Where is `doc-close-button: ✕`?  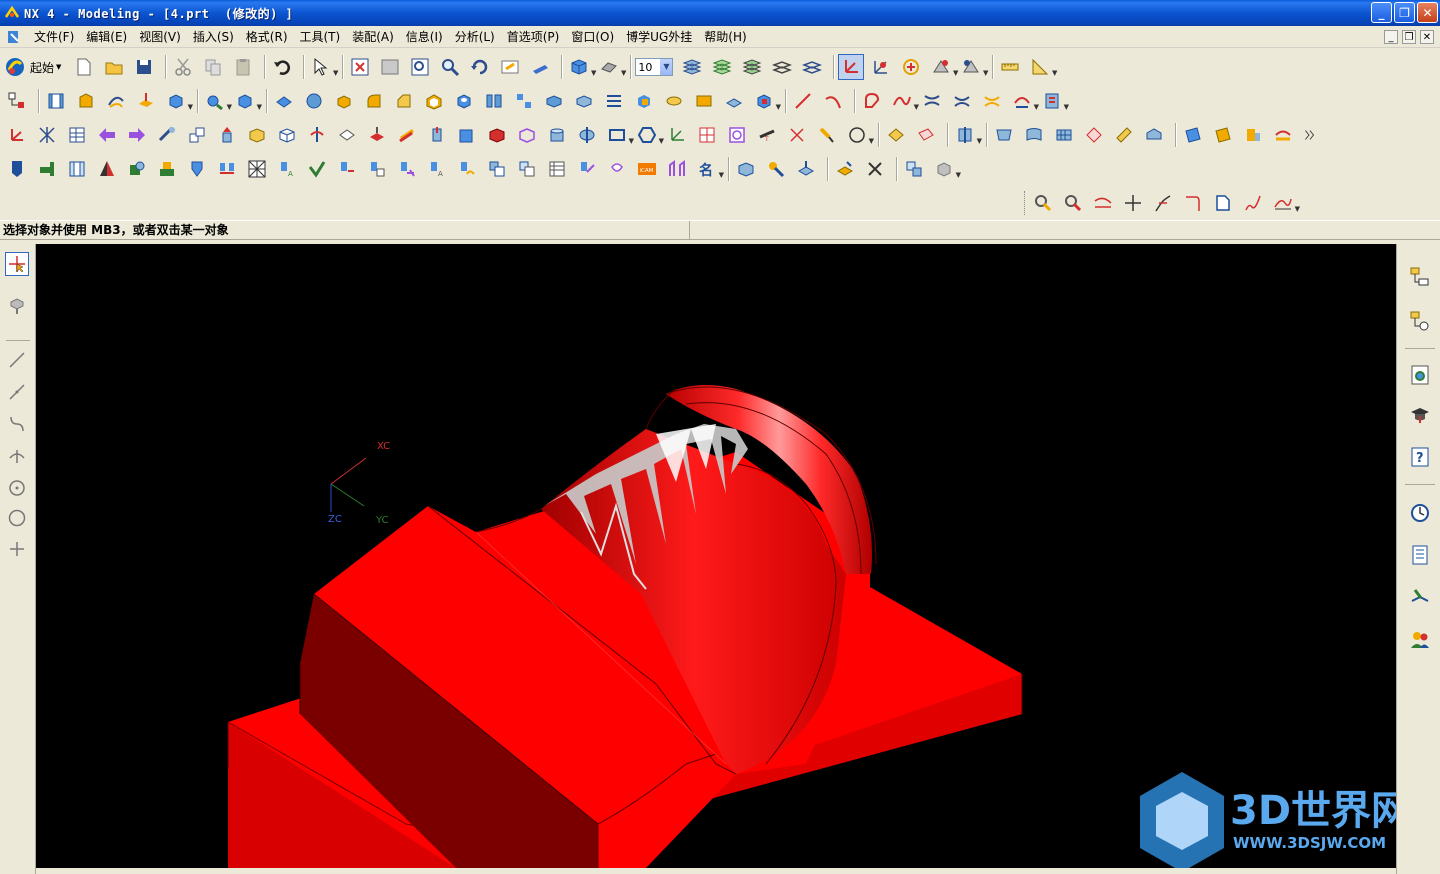
doc-close-button: ✕ is located at coordinates (1427, 37).